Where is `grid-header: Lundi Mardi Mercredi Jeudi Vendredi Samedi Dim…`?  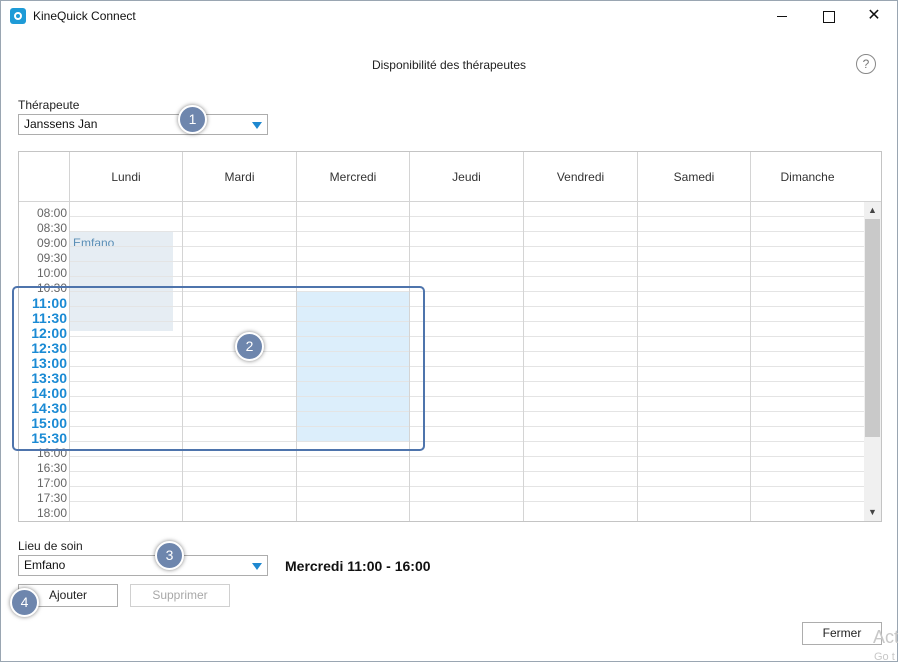 grid-header: Lundi Mardi Mercredi Jeudi Vendredi Samedi Dim… is located at coordinates (450, 177).